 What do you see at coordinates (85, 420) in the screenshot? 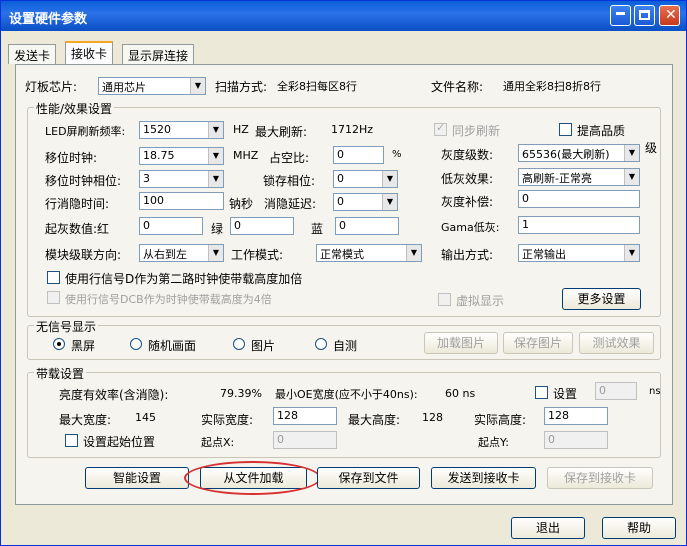
I see `max-width-label: 最大宽度:` at bounding box center [85, 420].